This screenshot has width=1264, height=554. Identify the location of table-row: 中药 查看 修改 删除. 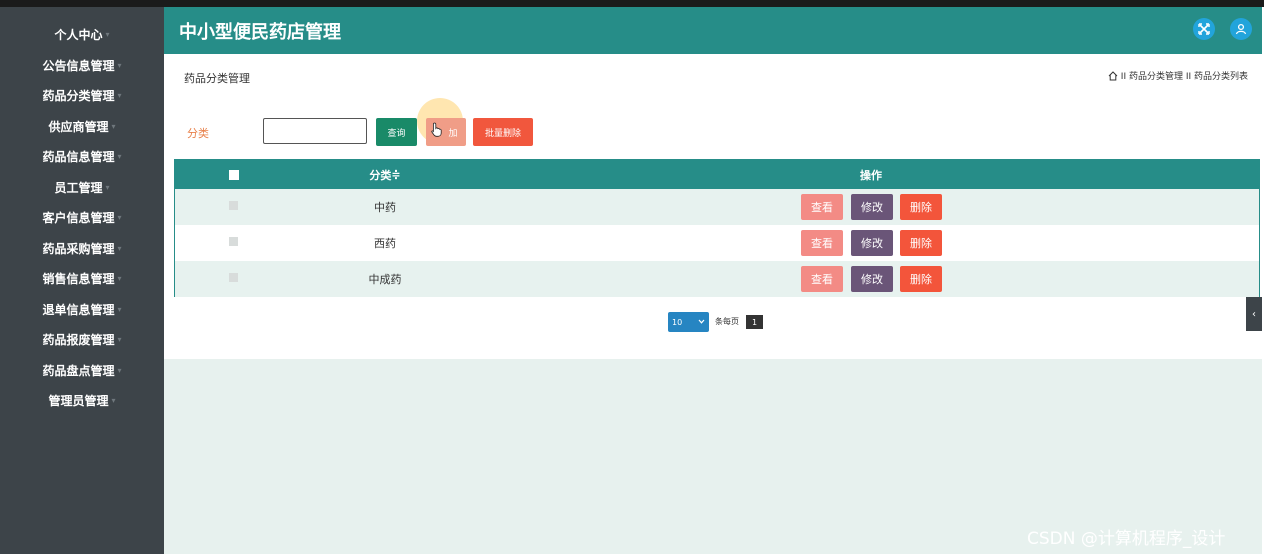
(717, 207).